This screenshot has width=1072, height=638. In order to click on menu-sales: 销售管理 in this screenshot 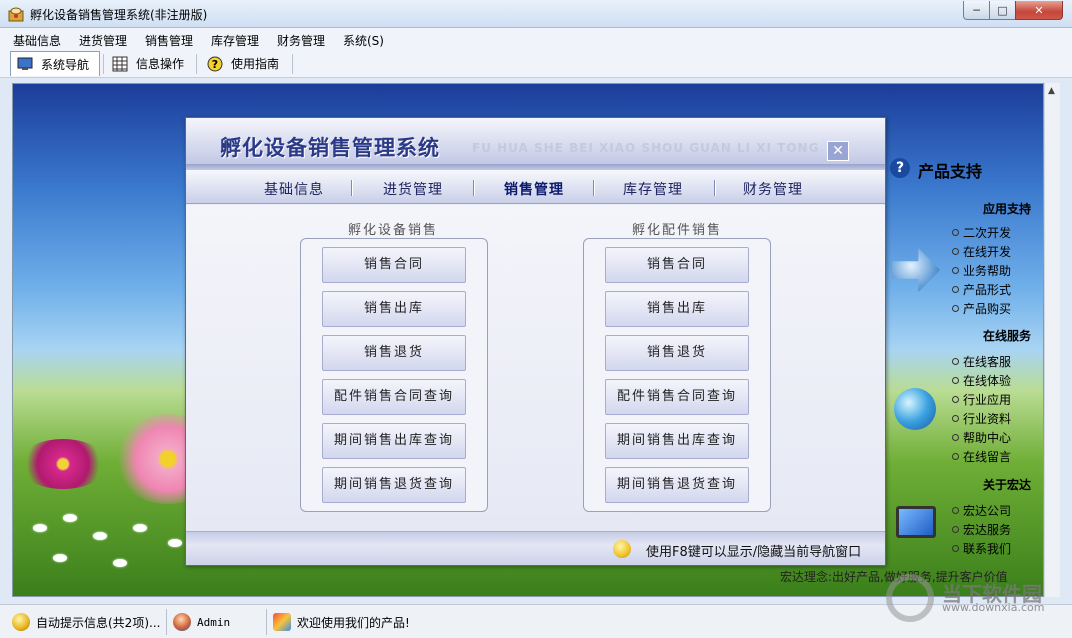, I will do `click(169, 40)`.